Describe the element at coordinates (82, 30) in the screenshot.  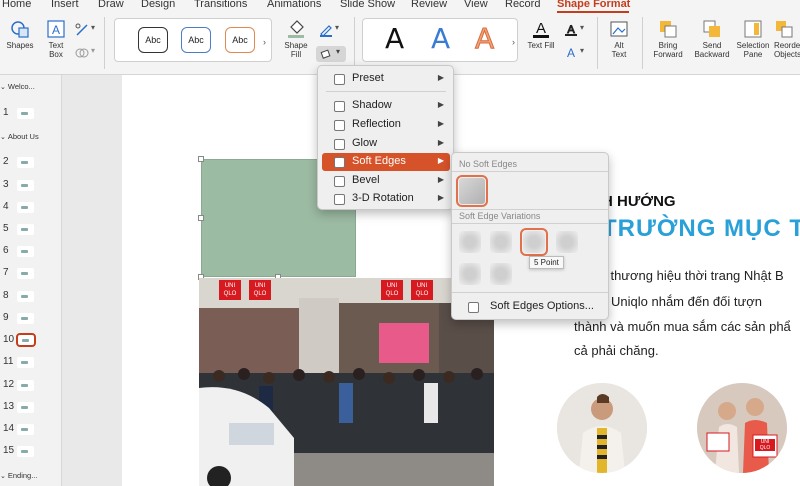
I see `edit-shape-icon` at that location.